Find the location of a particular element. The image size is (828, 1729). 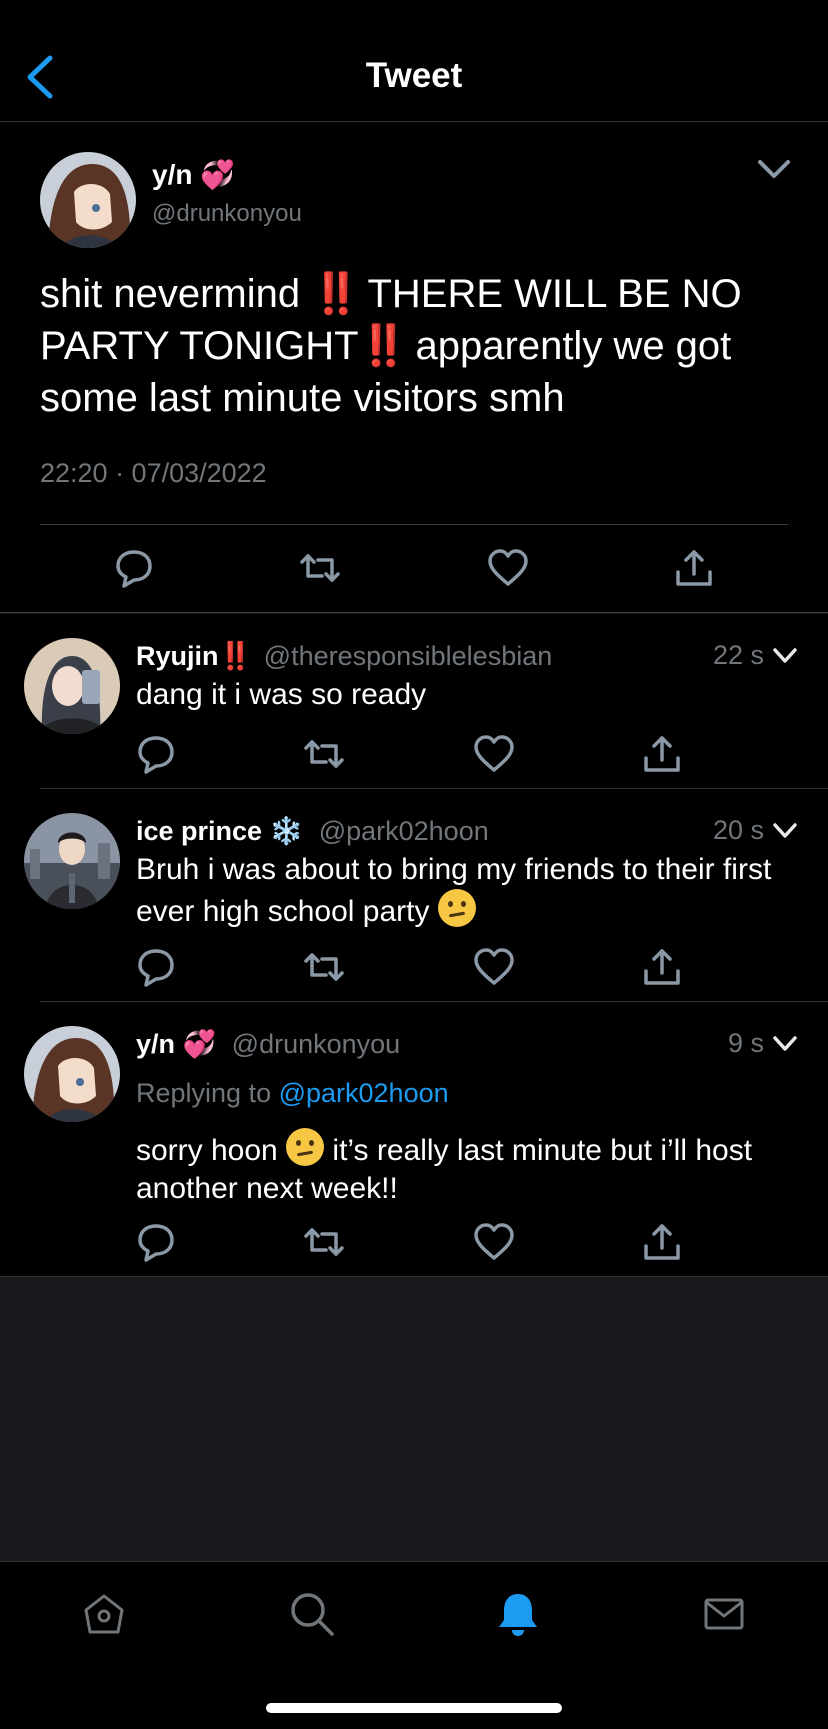

tweet-text-part: shit nevermind is located at coordinates (176, 294).